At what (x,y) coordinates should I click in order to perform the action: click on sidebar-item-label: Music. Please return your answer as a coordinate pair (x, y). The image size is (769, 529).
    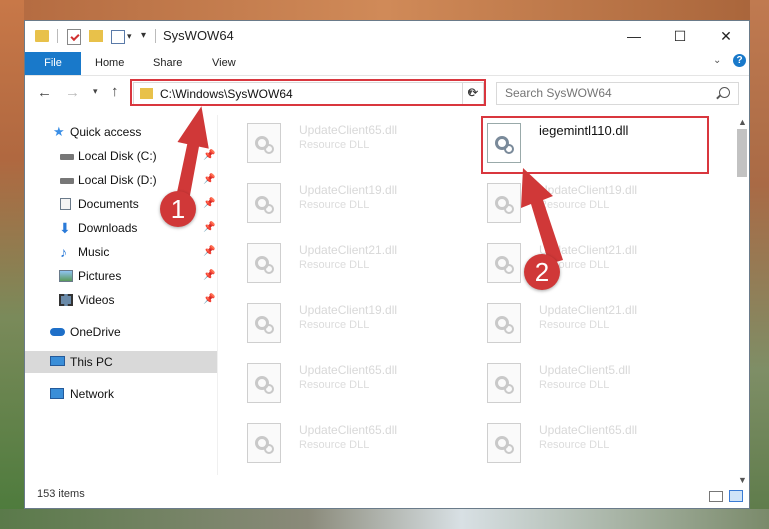
    Looking at the image, I should click on (94, 252).